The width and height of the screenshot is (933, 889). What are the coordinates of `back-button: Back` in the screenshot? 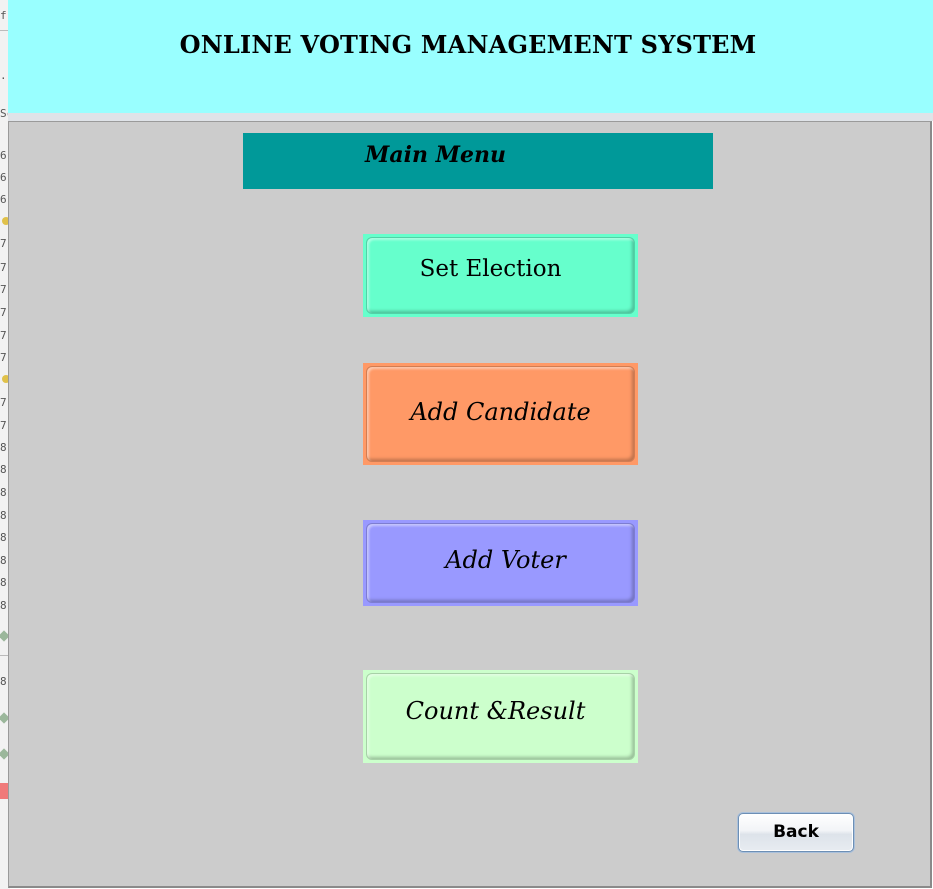 It's located at (796, 832).